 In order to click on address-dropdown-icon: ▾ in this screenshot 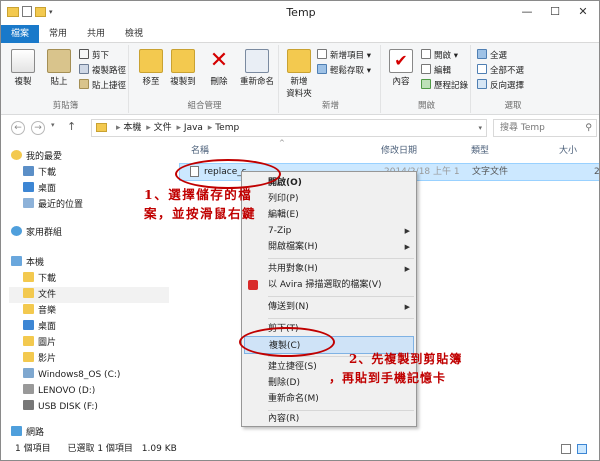, I will do `click(480, 128)`.